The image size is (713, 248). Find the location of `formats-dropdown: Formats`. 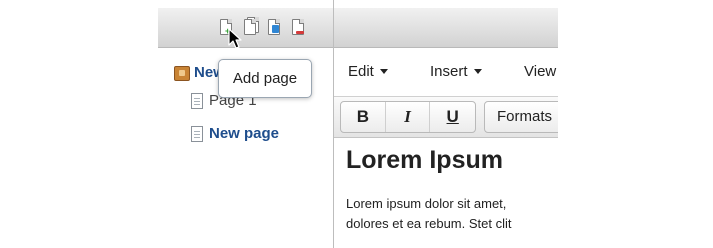

formats-dropdown: Formats is located at coordinates (521, 117).